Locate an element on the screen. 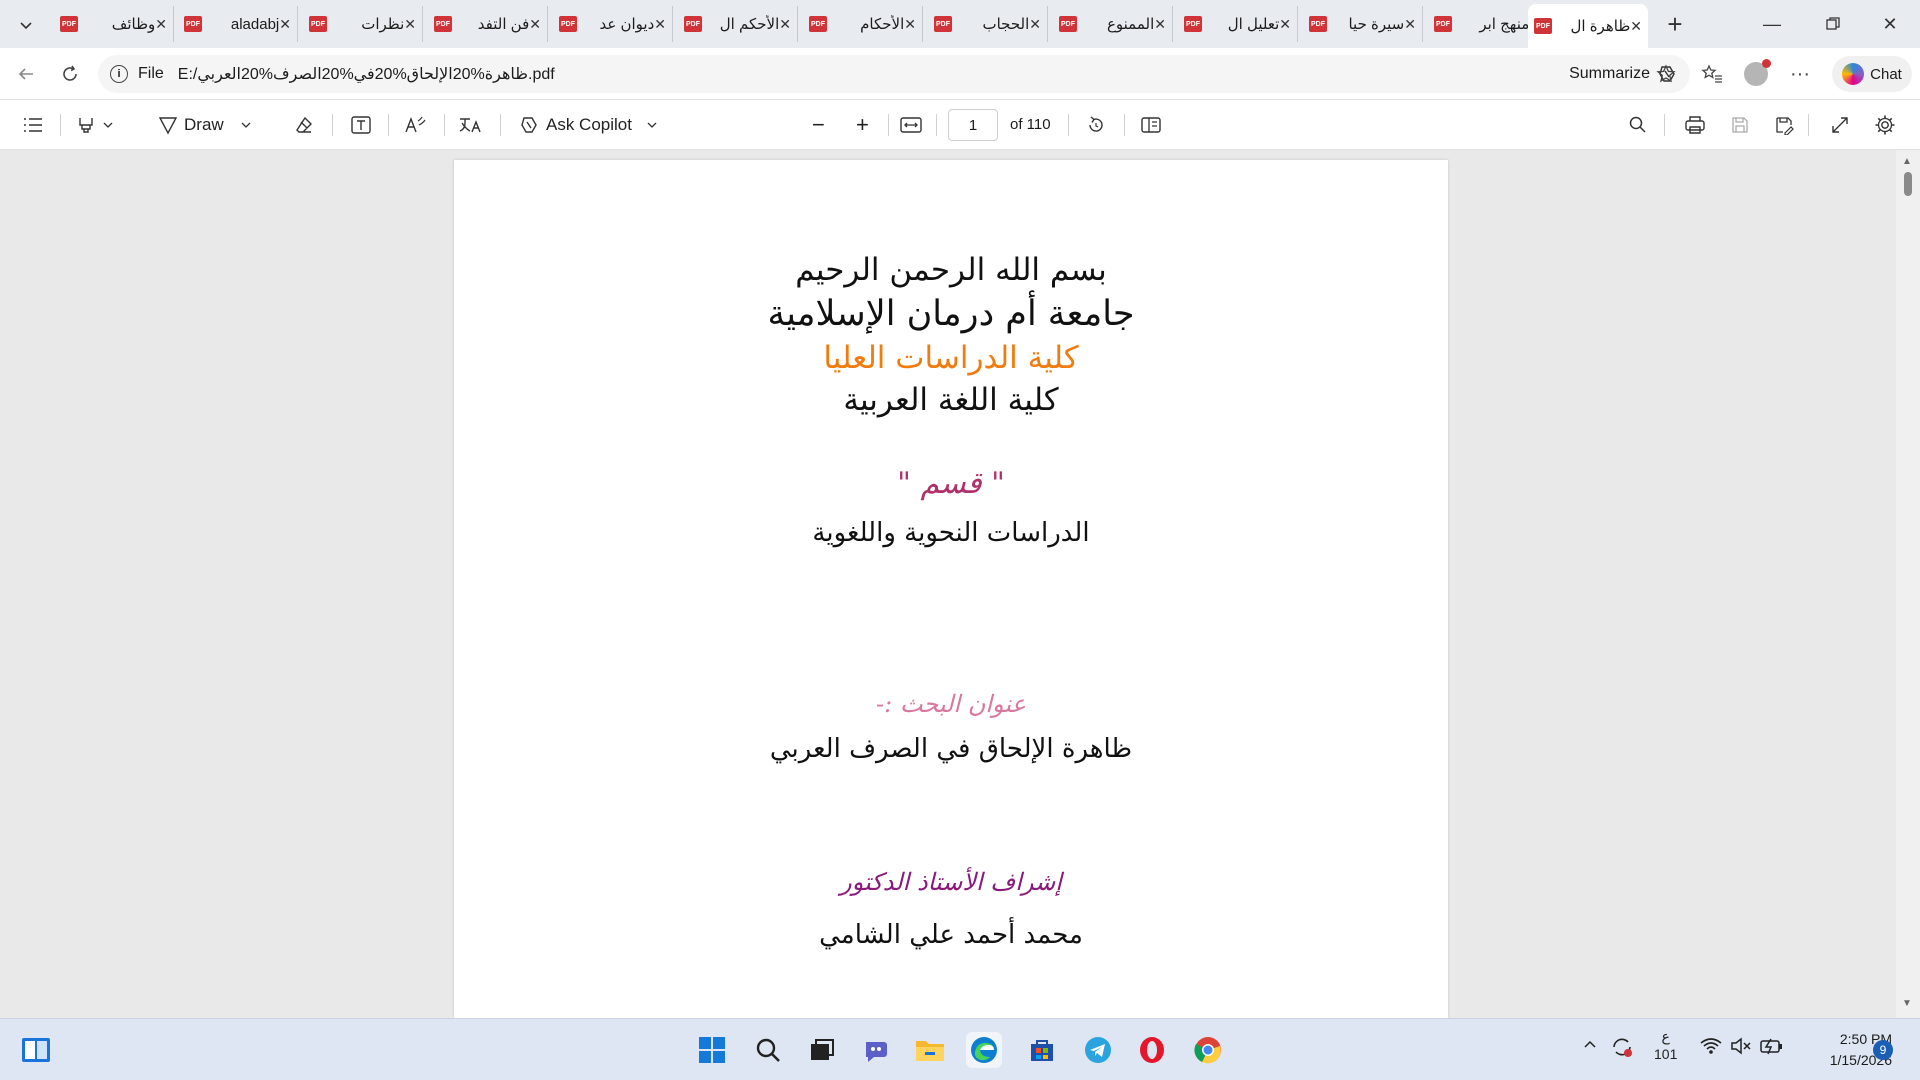 This screenshot has height=1080, width=1920. table-of-contents-button is located at coordinates (33, 125).